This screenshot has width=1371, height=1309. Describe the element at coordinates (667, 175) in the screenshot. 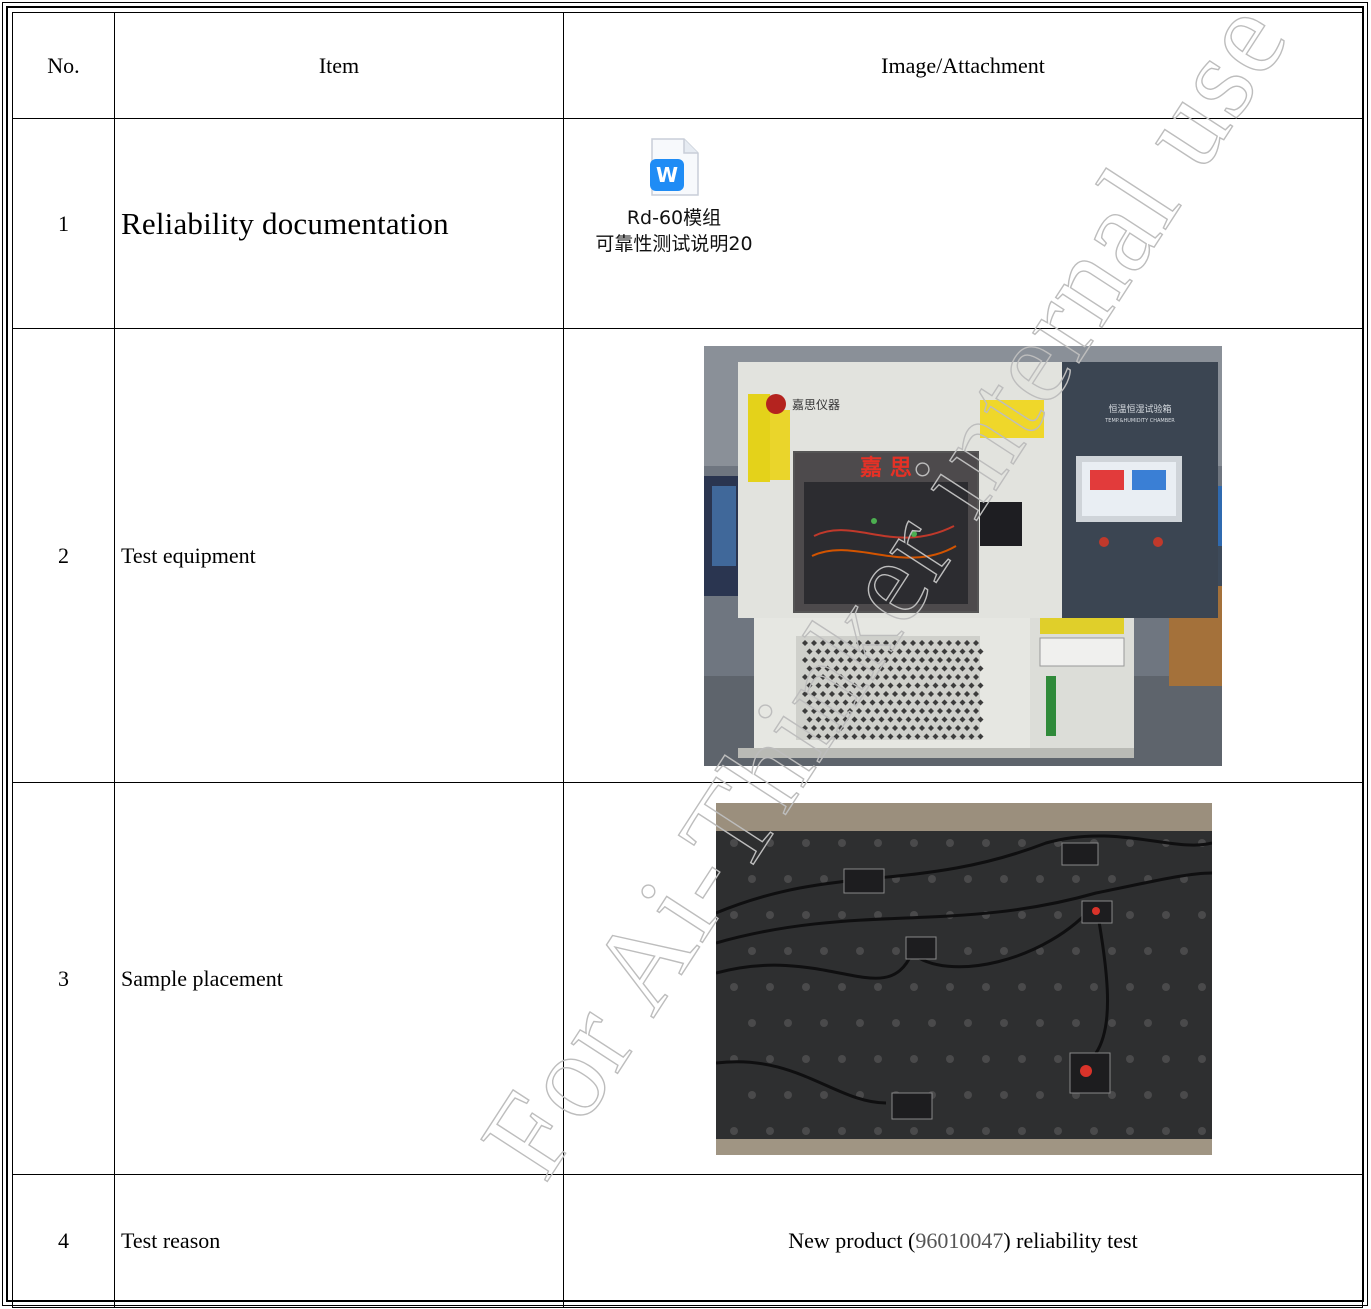

I see `svg-text: W` at that location.